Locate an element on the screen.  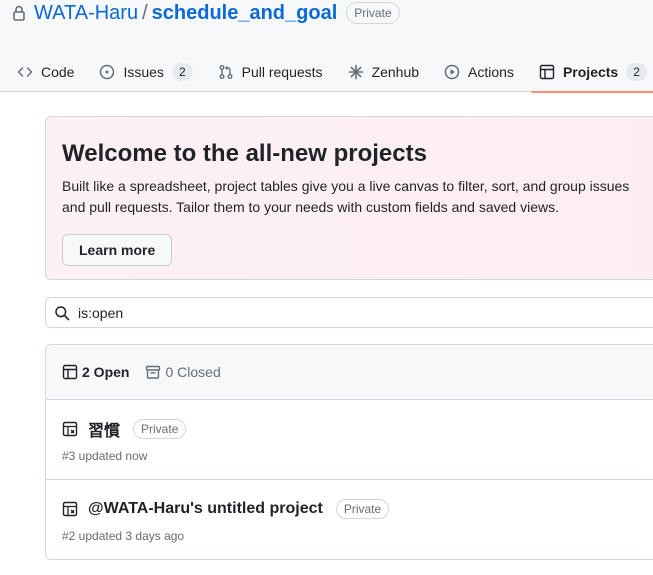
issue-opened-icon is located at coordinates (107, 72).